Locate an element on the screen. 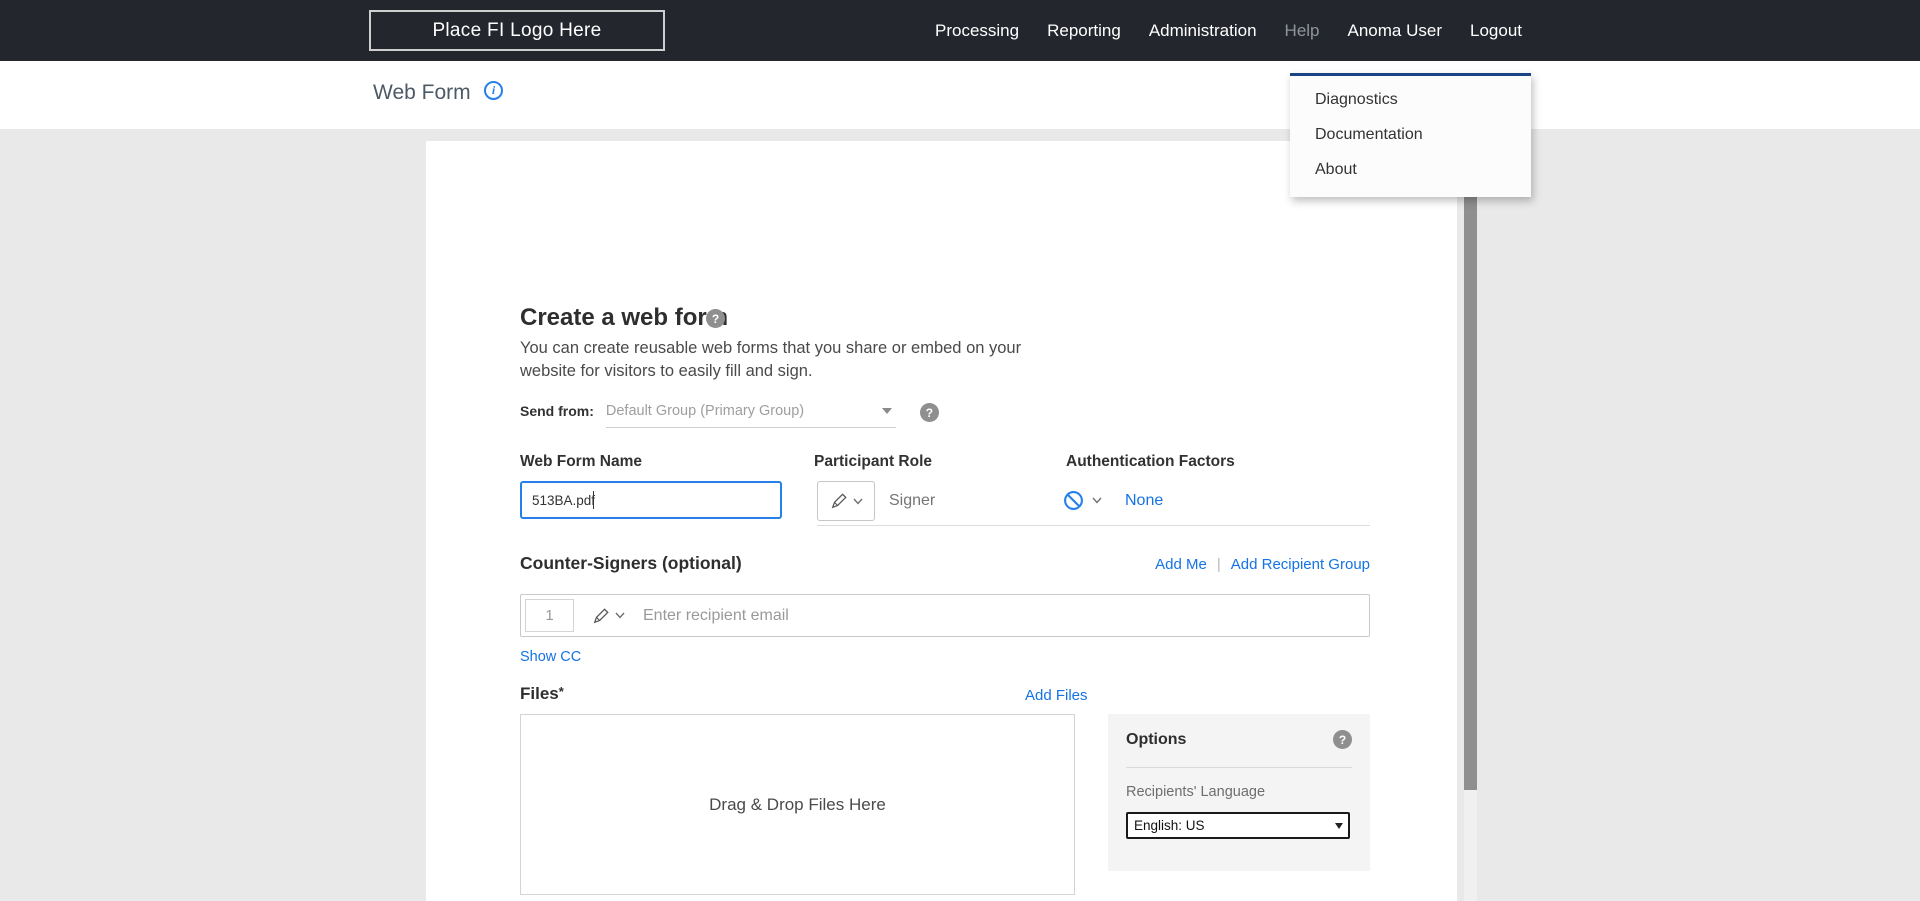 This screenshot has width=1920, height=901. options-header: Options ? is located at coordinates (1239, 739).